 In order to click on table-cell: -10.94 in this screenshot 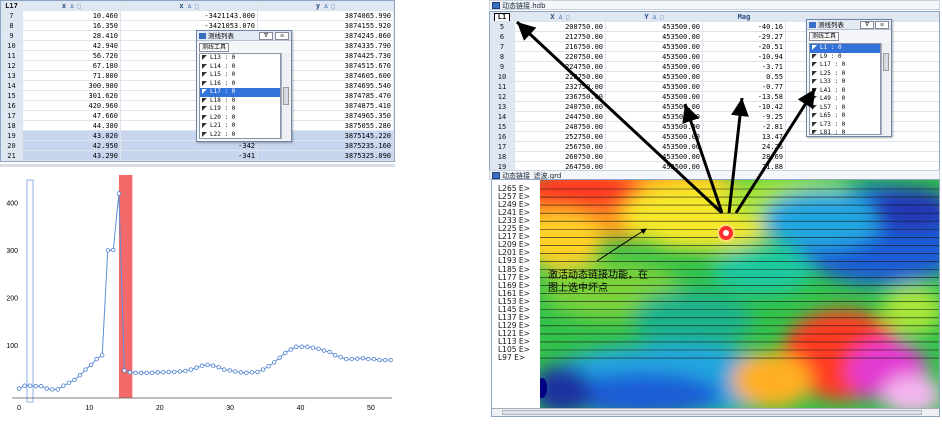, I will do `click(744, 56)`.